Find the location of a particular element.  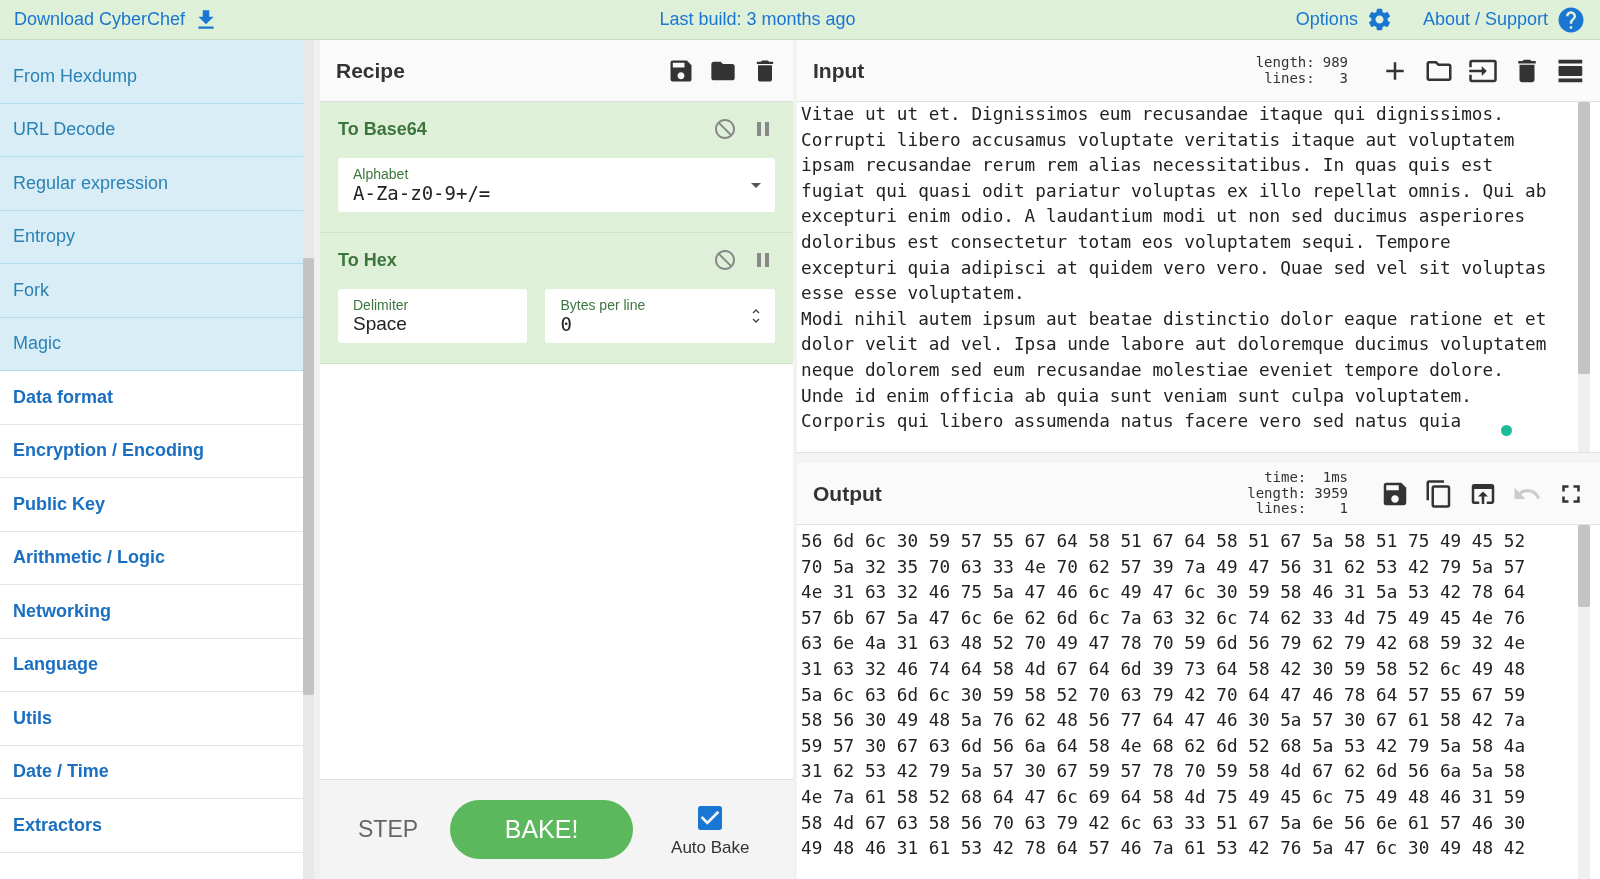

arg-value: 0 is located at coordinates (566, 324).